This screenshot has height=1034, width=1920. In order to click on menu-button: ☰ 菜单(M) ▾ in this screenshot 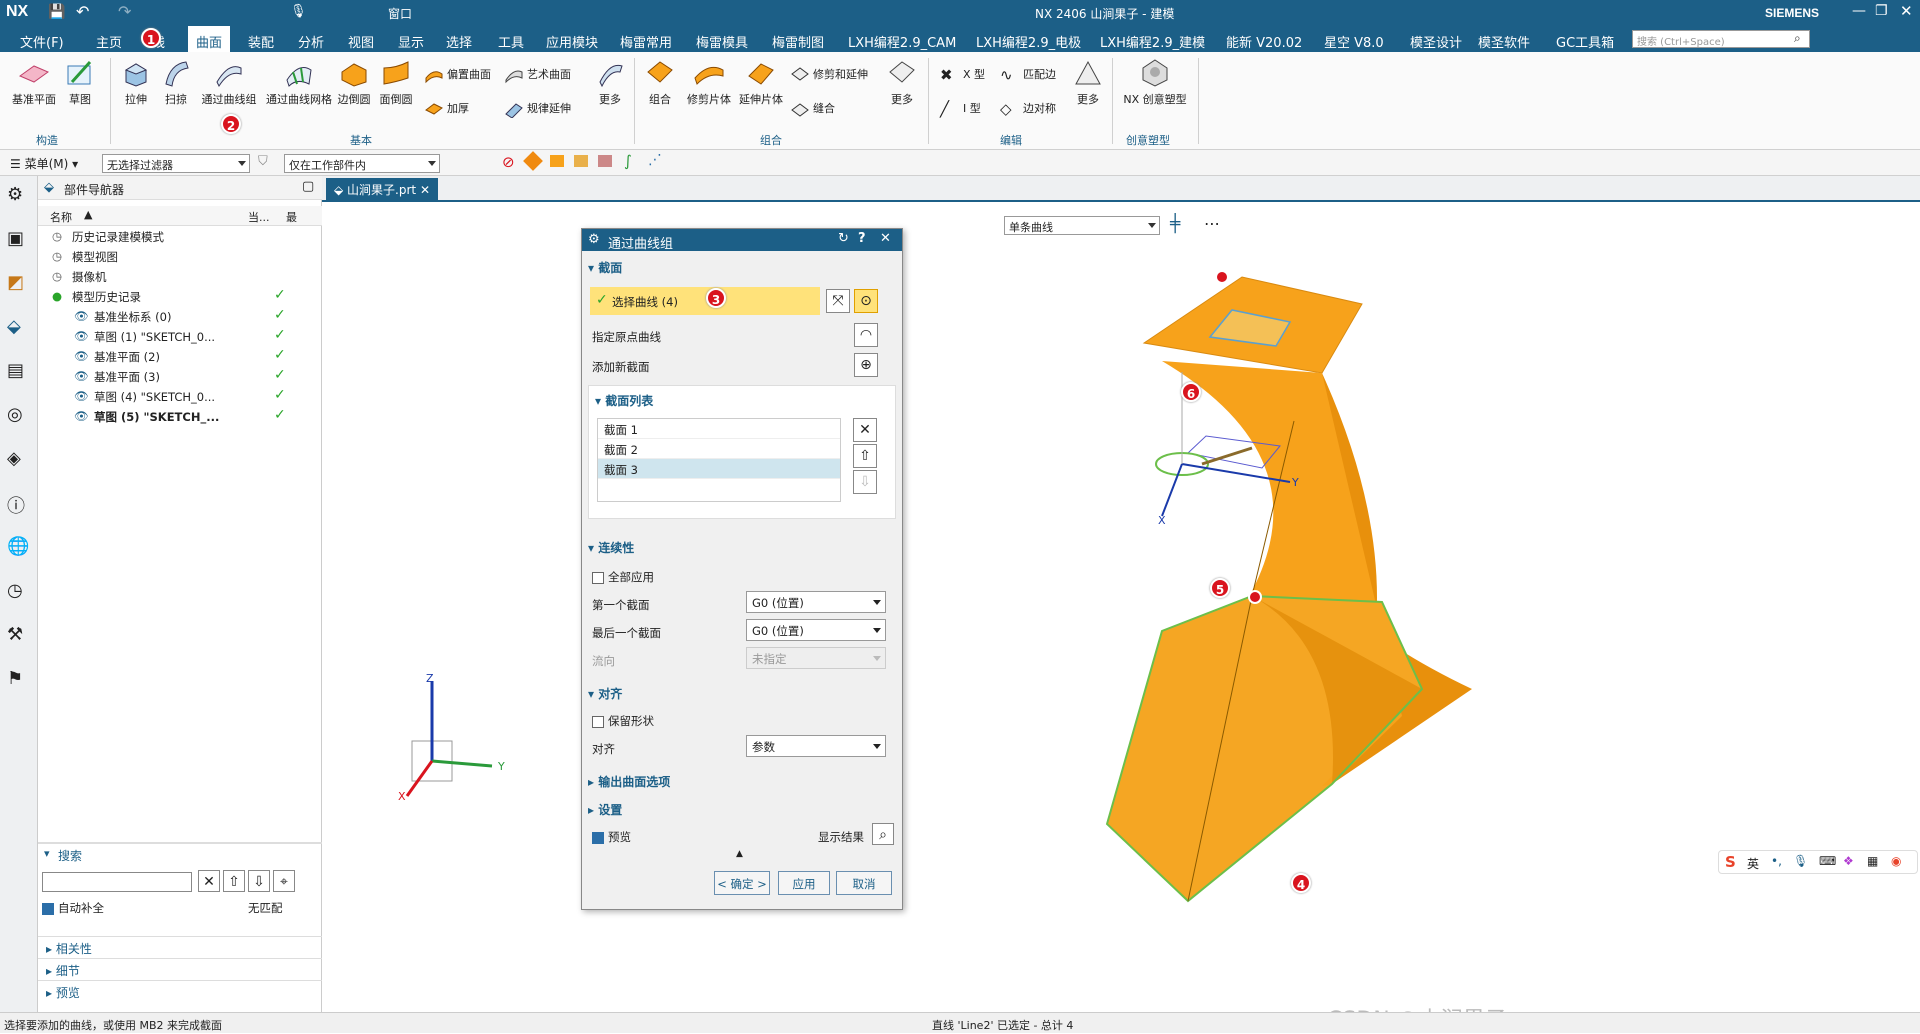, I will do `click(44, 163)`.